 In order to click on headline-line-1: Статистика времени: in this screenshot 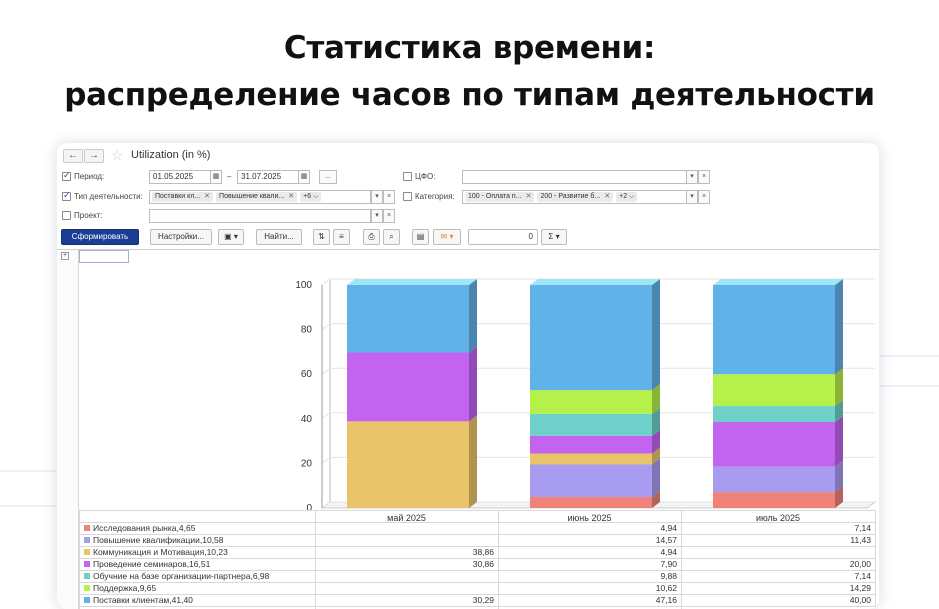, I will do `click(469, 48)`.